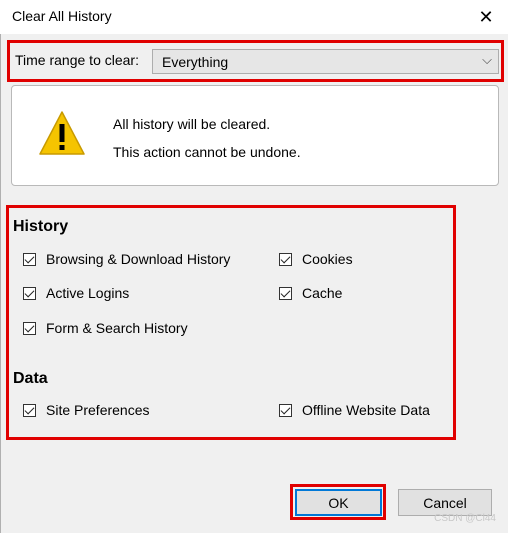 The width and height of the screenshot is (508, 533). Describe the element at coordinates (0, 283) in the screenshot. I see `window-left-edge` at that location.